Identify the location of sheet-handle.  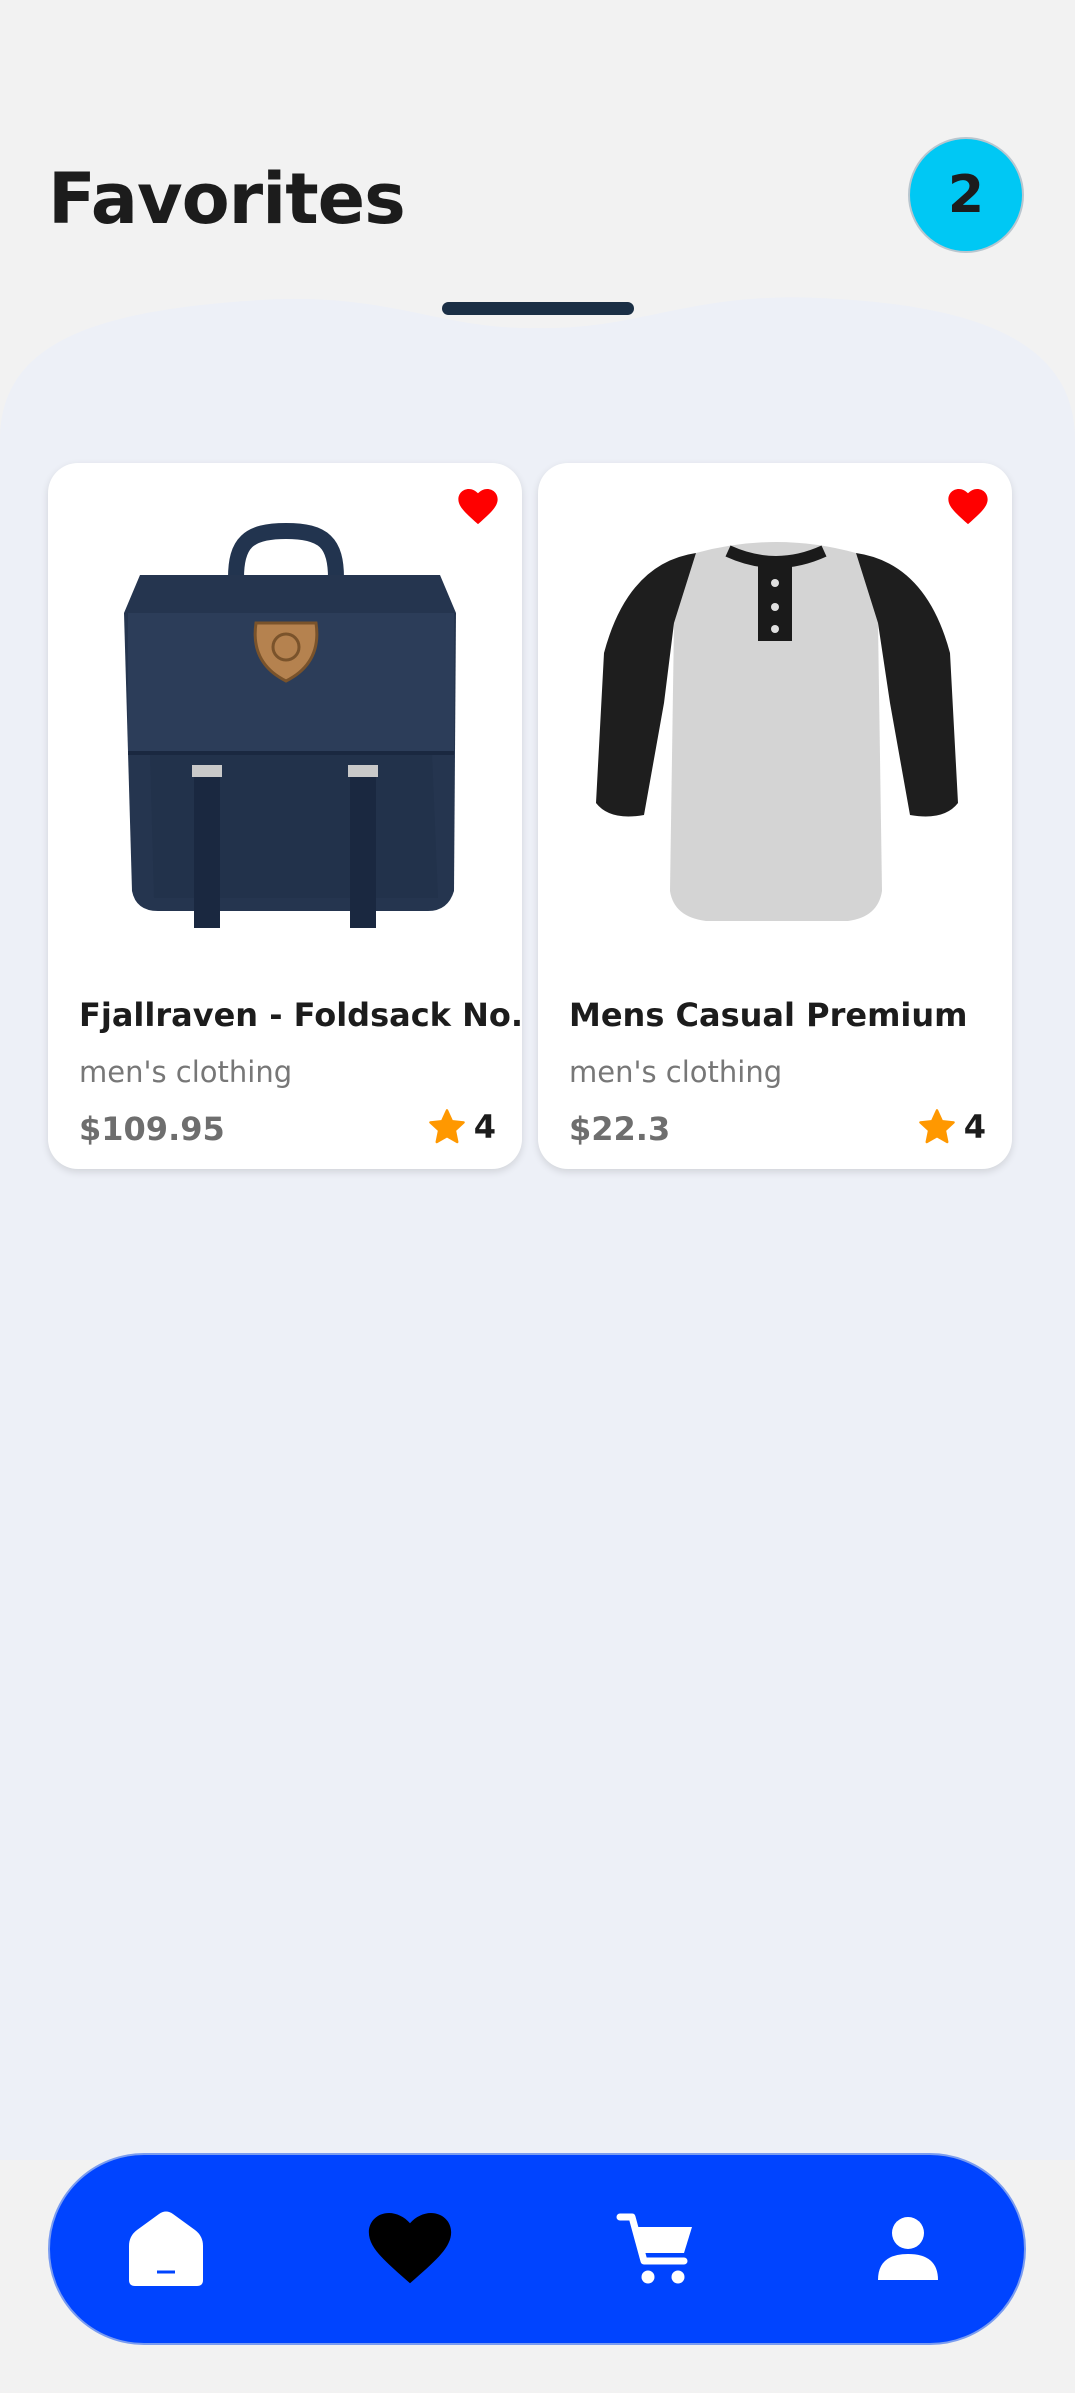
(538, 308).